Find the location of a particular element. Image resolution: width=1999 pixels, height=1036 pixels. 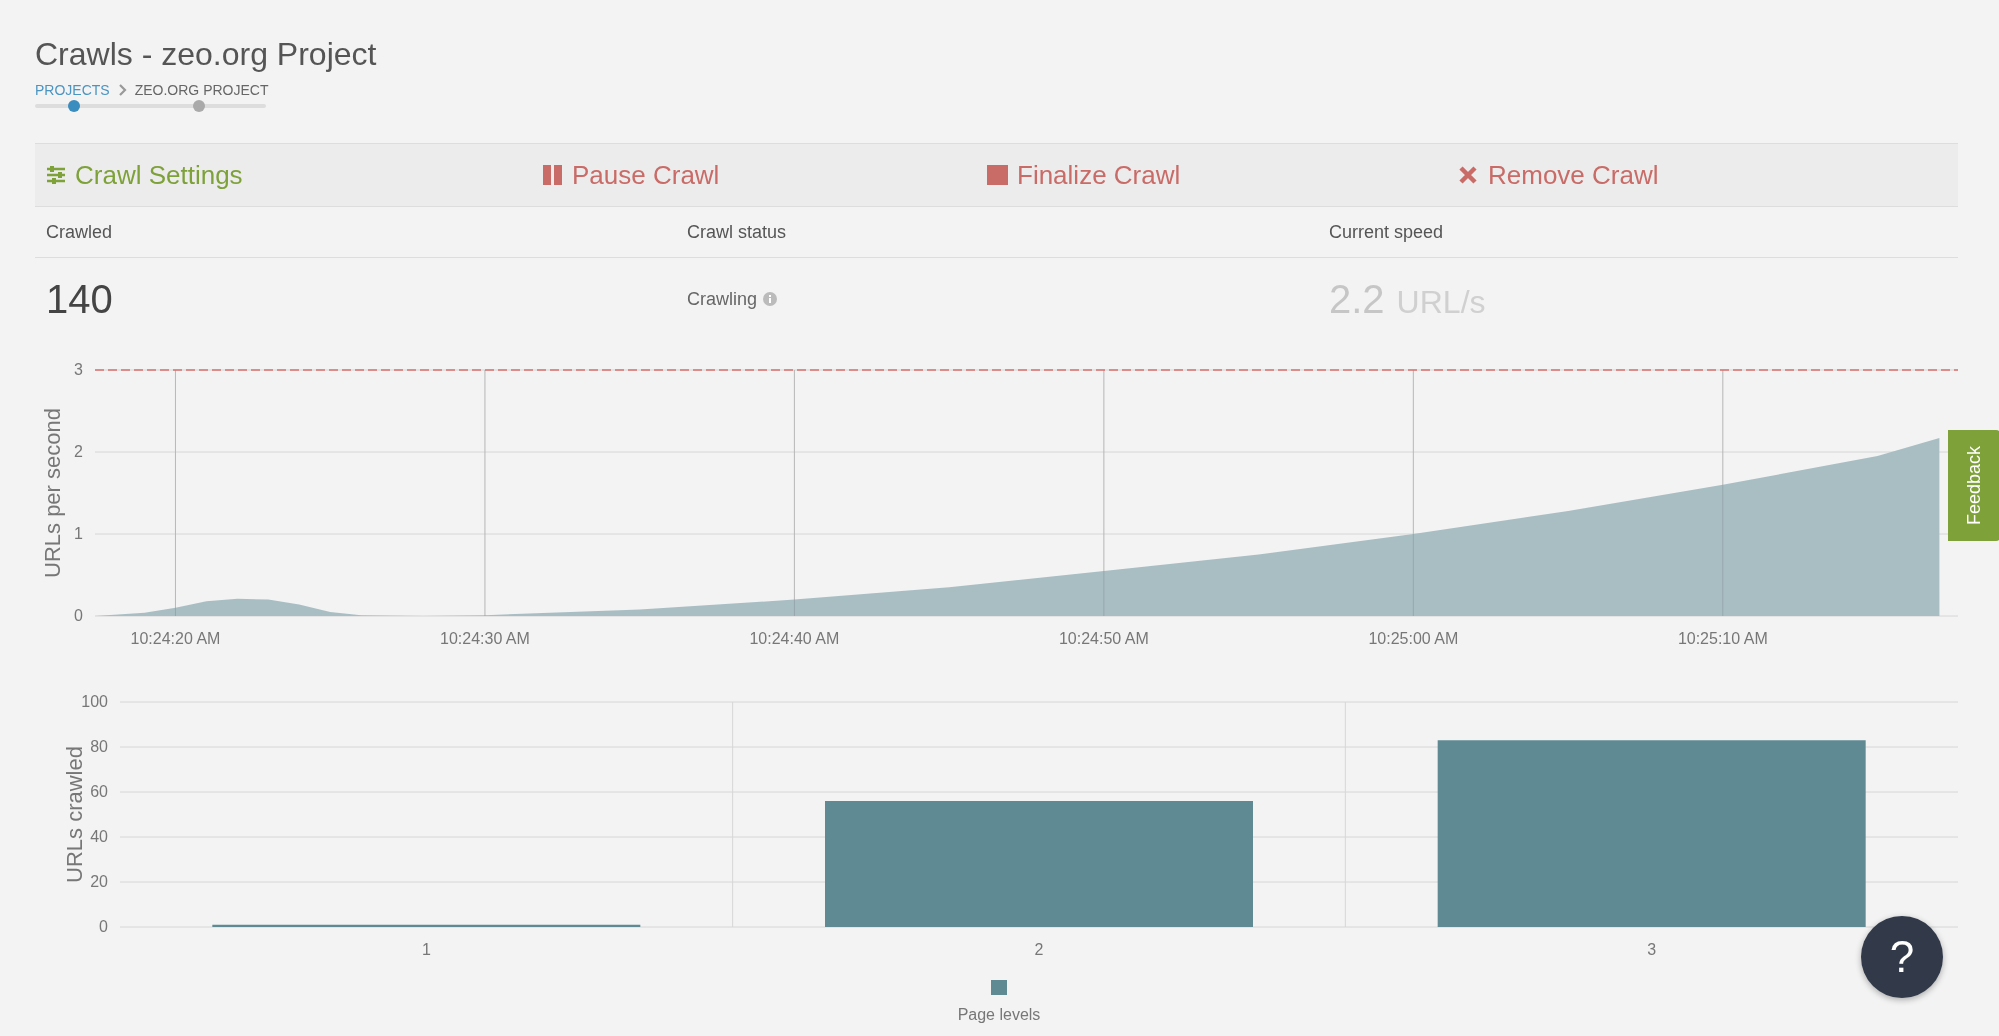

action-button: Crawl Settings is located at coordinates (144, 175).